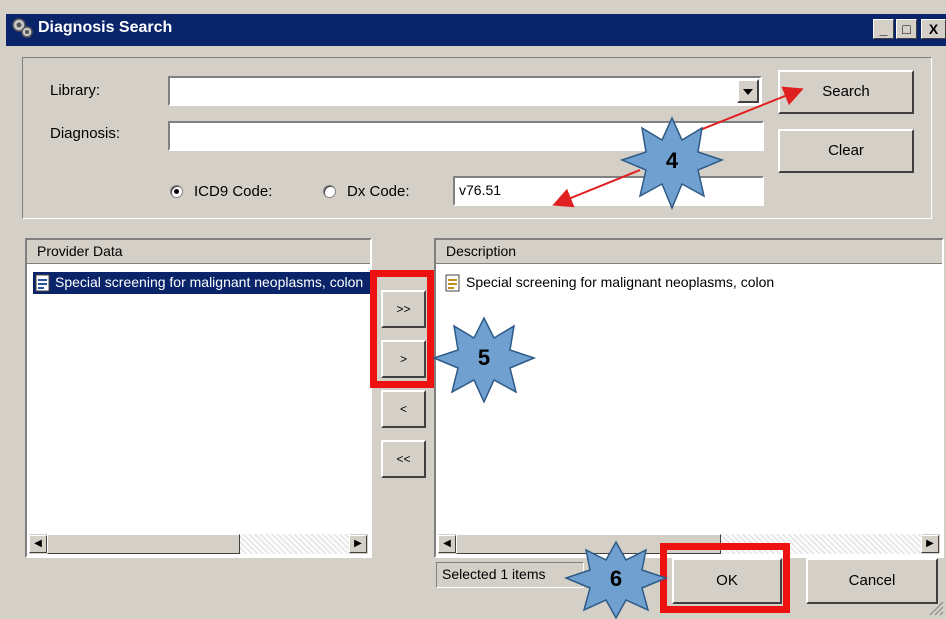 The image size is (946, 619). Describe the element at coordinates (484, 357) in the screenshot. I see `callout-number-5: 5` at that location.